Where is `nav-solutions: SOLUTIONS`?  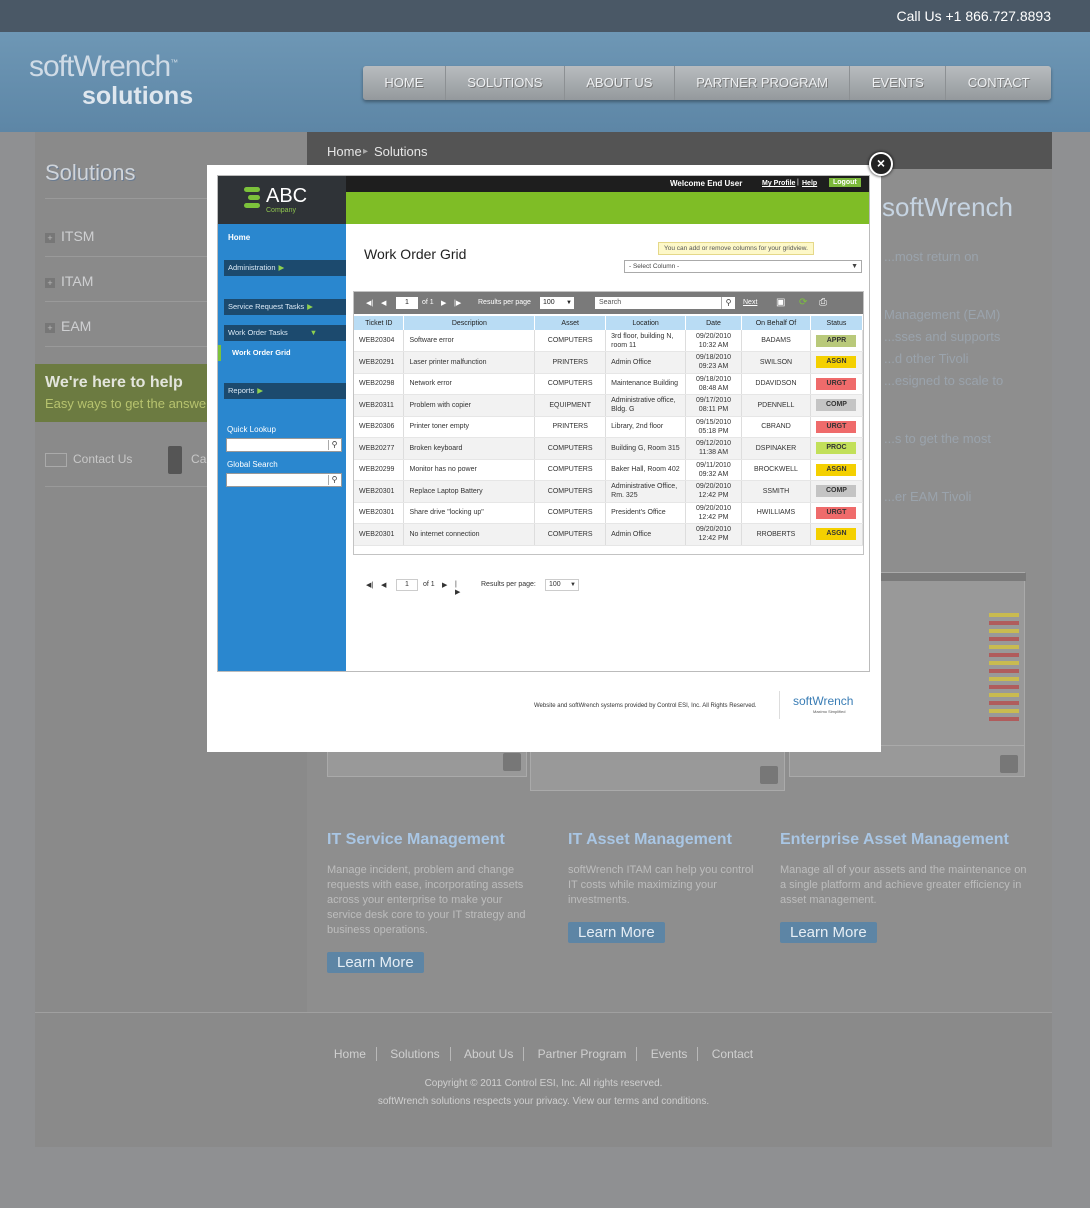 nav-solutions: SOLUTIONS is located at coordinates (505, 83).